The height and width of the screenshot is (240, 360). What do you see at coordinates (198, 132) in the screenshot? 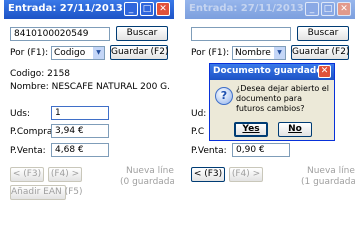
I see `purchase-price-label-partial: P.C` at bounding box center [198, 132].